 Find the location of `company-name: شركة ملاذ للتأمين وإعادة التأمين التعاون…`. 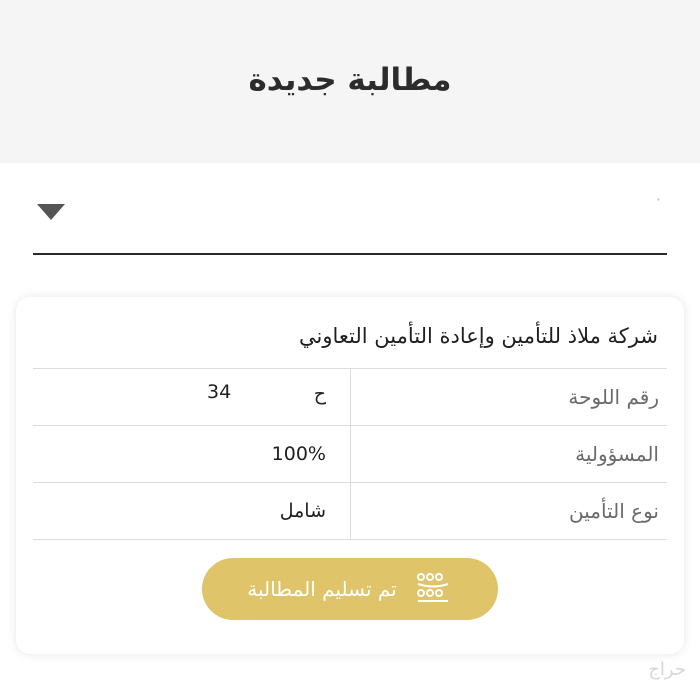

company-name: شركة ملاذ للتأمين وإعادة التأمين التعاون… is located at coordinates (478, 336).